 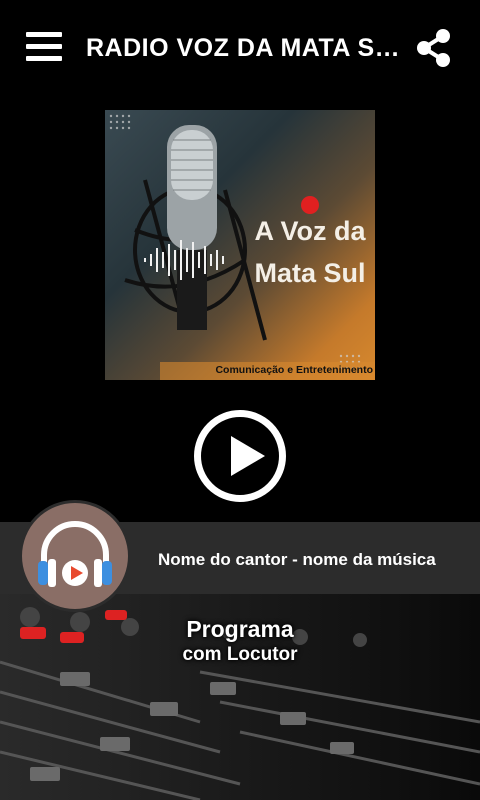 What do you see at coordinates (310, 252) in the screenshot?
I see `cover-title: A Voz da Mata Sul` at bounding box center [310, 252].